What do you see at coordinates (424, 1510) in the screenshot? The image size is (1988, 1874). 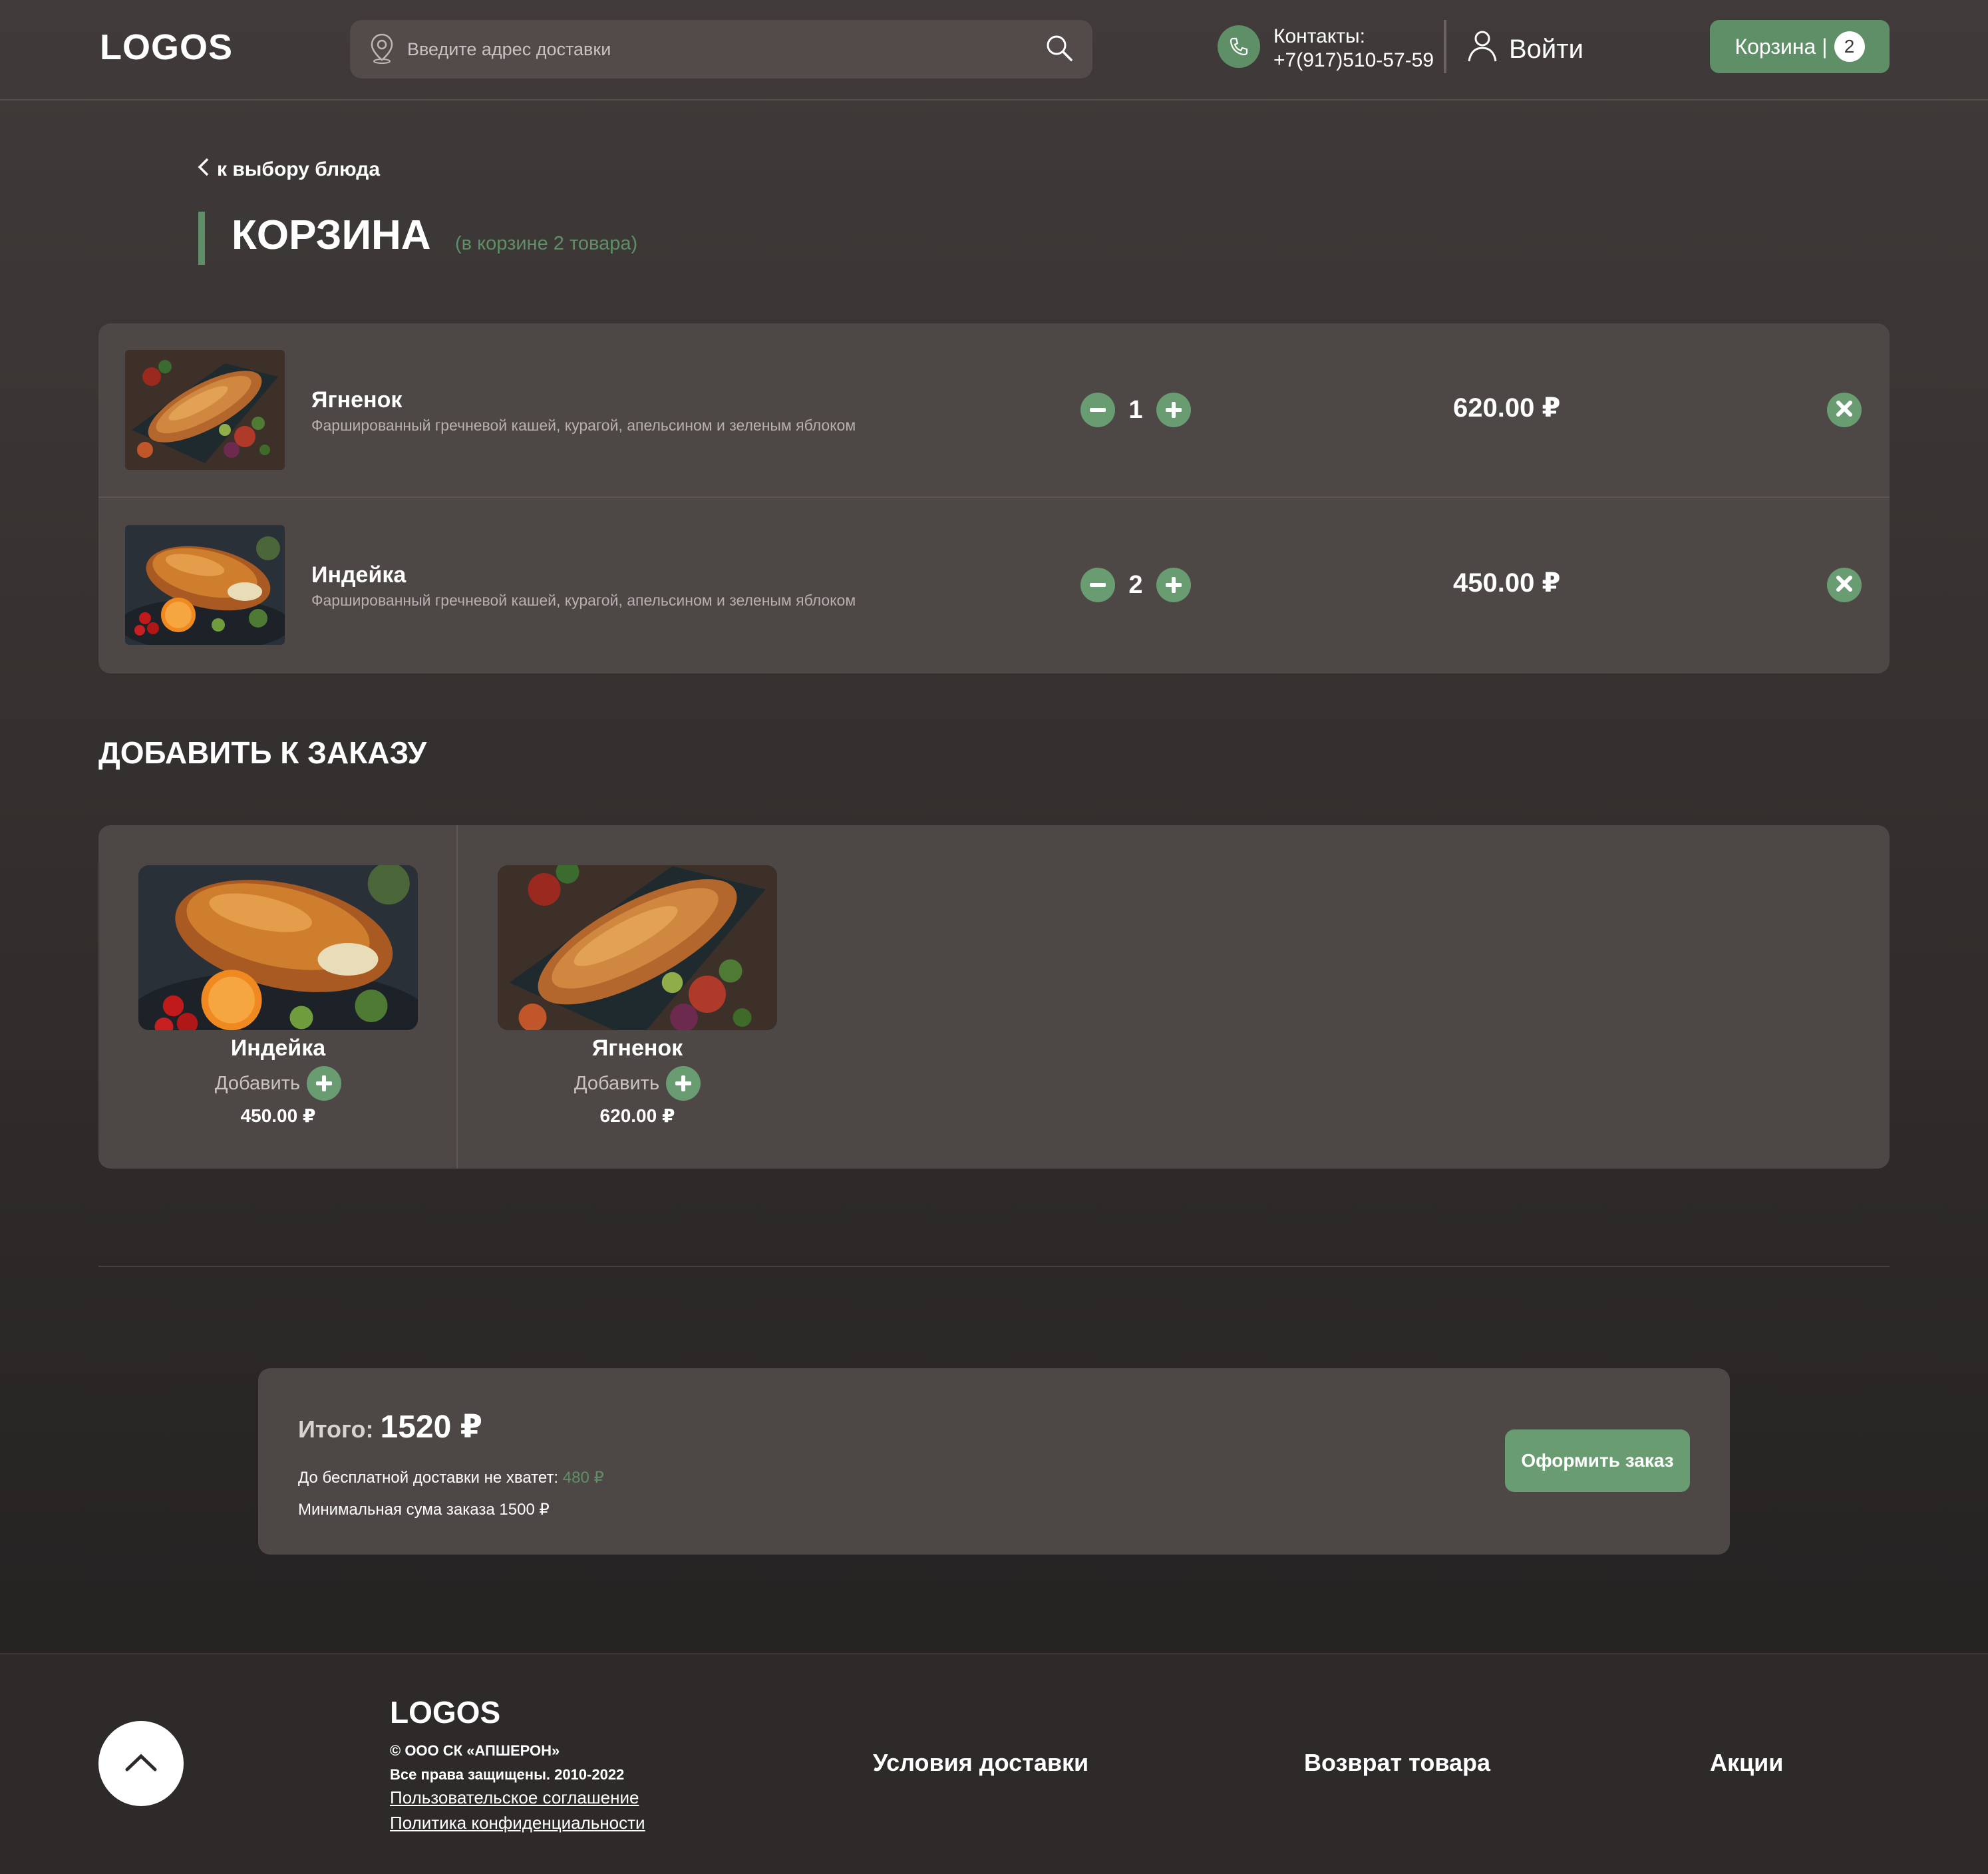 I see `minimum-sum-note: Минимальная сума заказа 1500 ₽` at bounding box center [424, 1510].